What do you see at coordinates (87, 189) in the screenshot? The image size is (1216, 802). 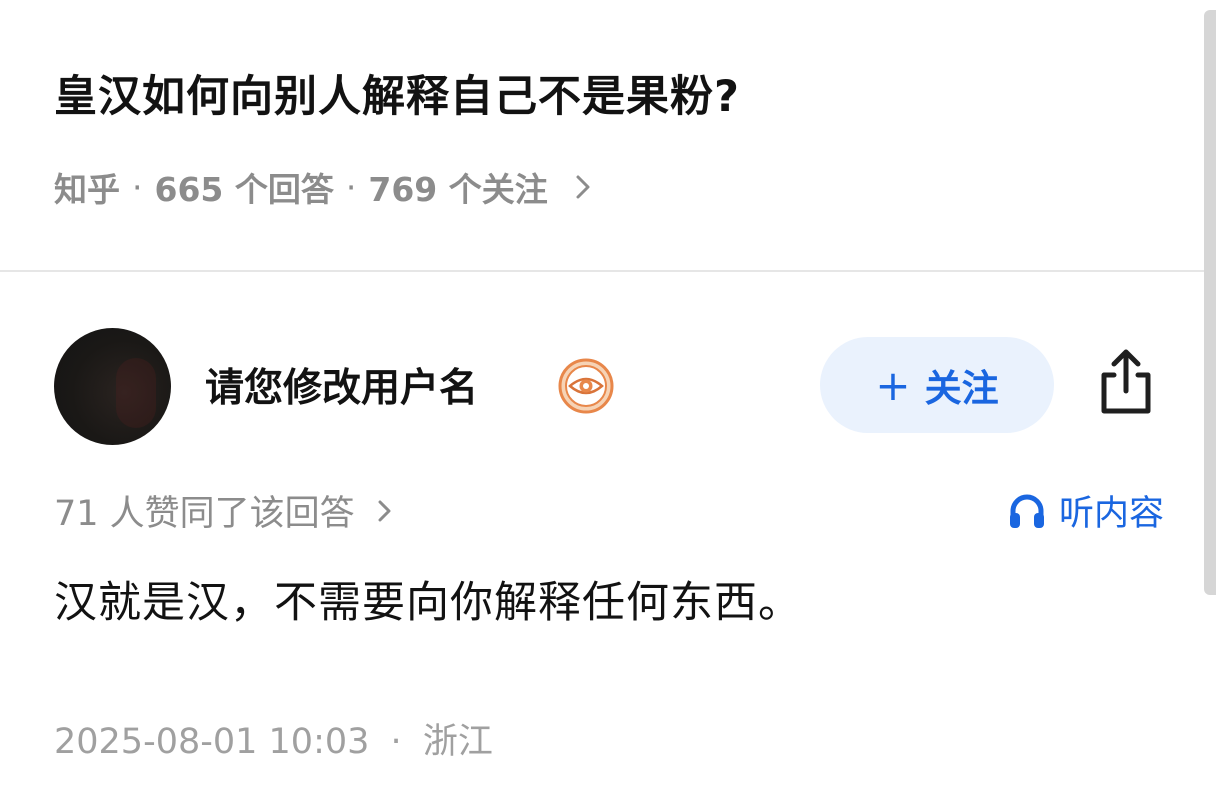 I see `source-label: 知乎` at bounding box center [87, 189].